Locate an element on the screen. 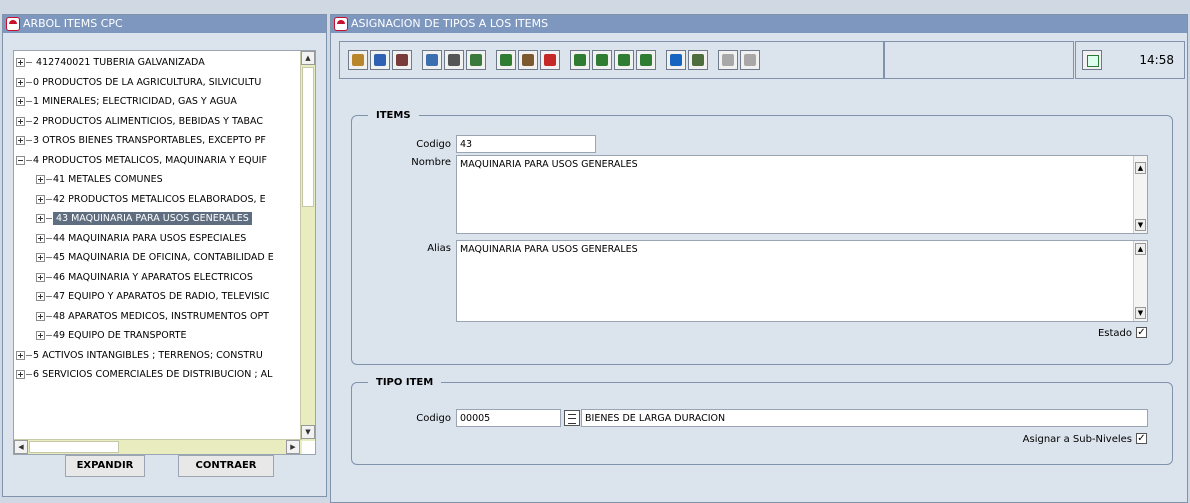  tree-node: 41 METALES COMUNES is located at coordinates (99, 180).